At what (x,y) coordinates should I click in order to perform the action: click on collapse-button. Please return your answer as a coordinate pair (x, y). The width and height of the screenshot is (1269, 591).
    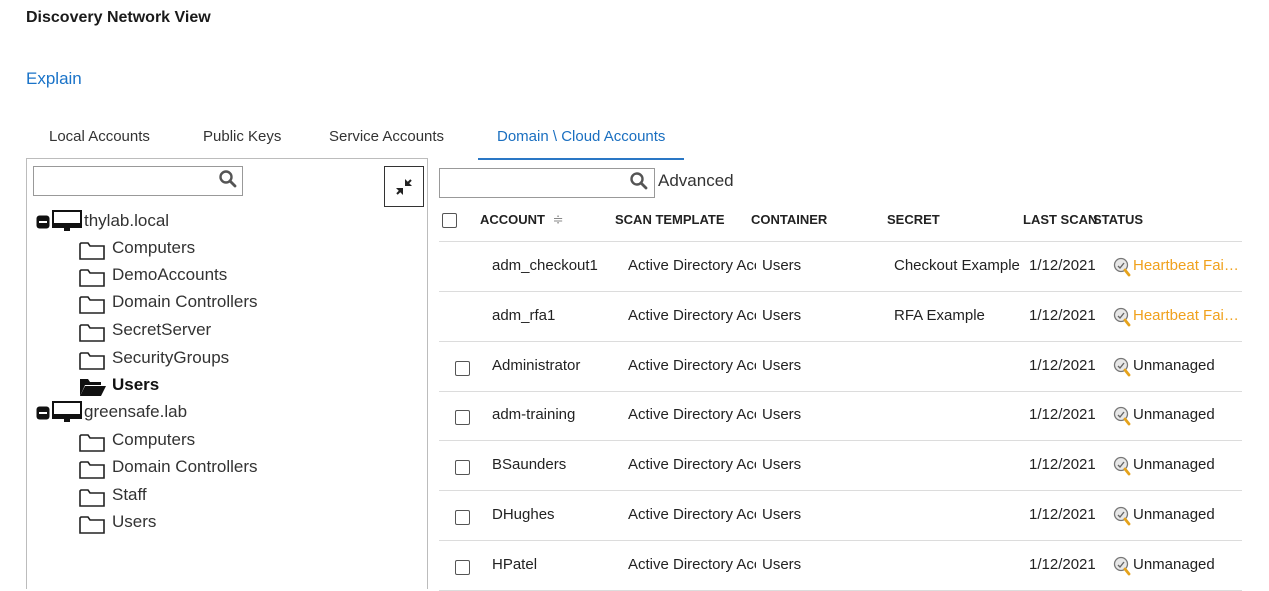
    Looking at the image, I should click on (404, 186).